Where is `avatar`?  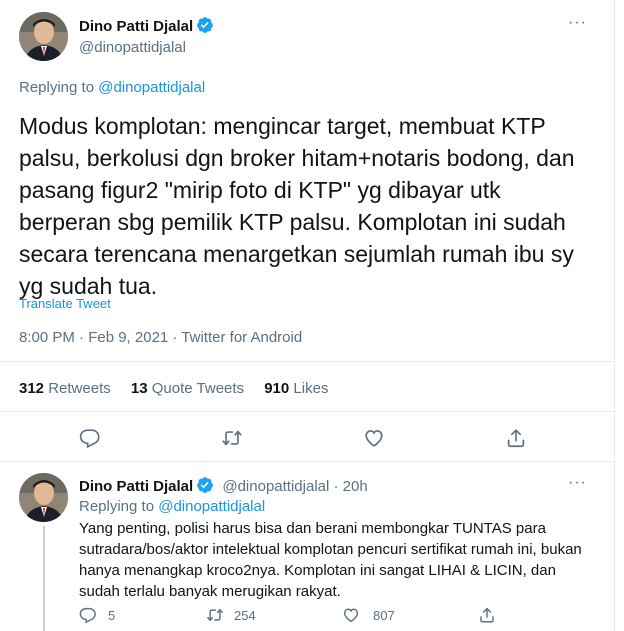 avatar is located at coordinates (43, 36).